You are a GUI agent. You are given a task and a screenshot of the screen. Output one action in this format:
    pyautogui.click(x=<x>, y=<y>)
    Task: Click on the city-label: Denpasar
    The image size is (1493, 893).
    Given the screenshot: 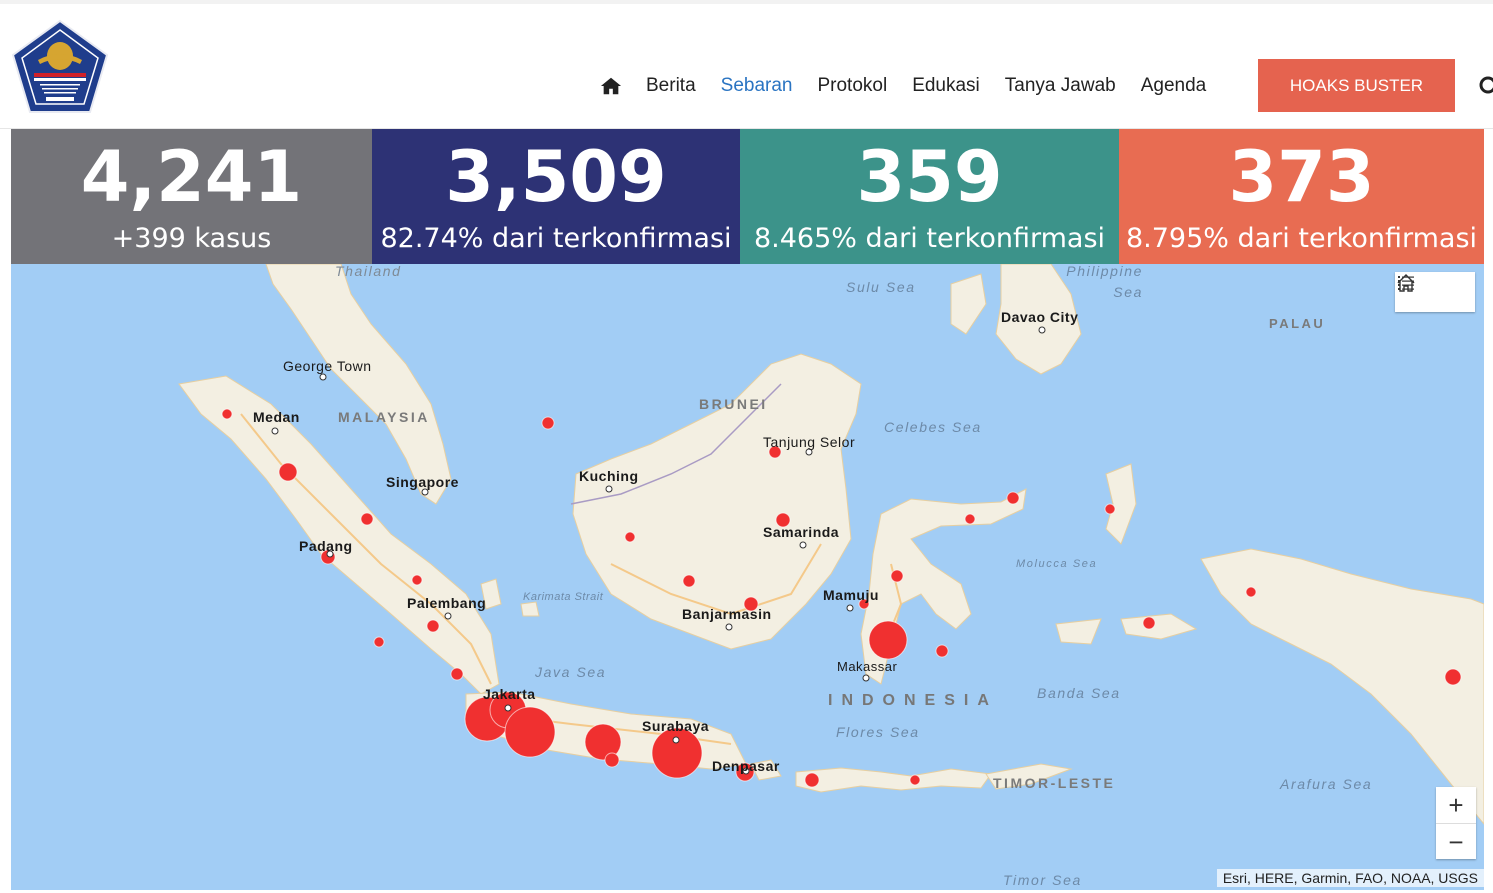 What is the action you would take?
    pyautogui.click(x=746, y=766)
    